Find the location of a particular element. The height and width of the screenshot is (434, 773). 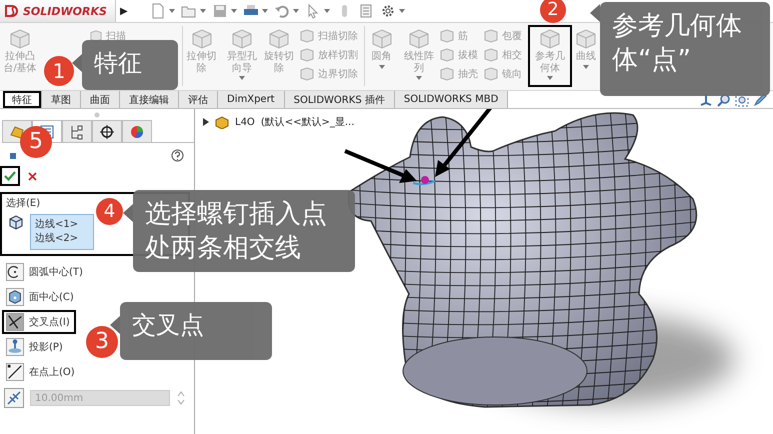

group-title: 选择(E) is located at coordinates (24, 203).